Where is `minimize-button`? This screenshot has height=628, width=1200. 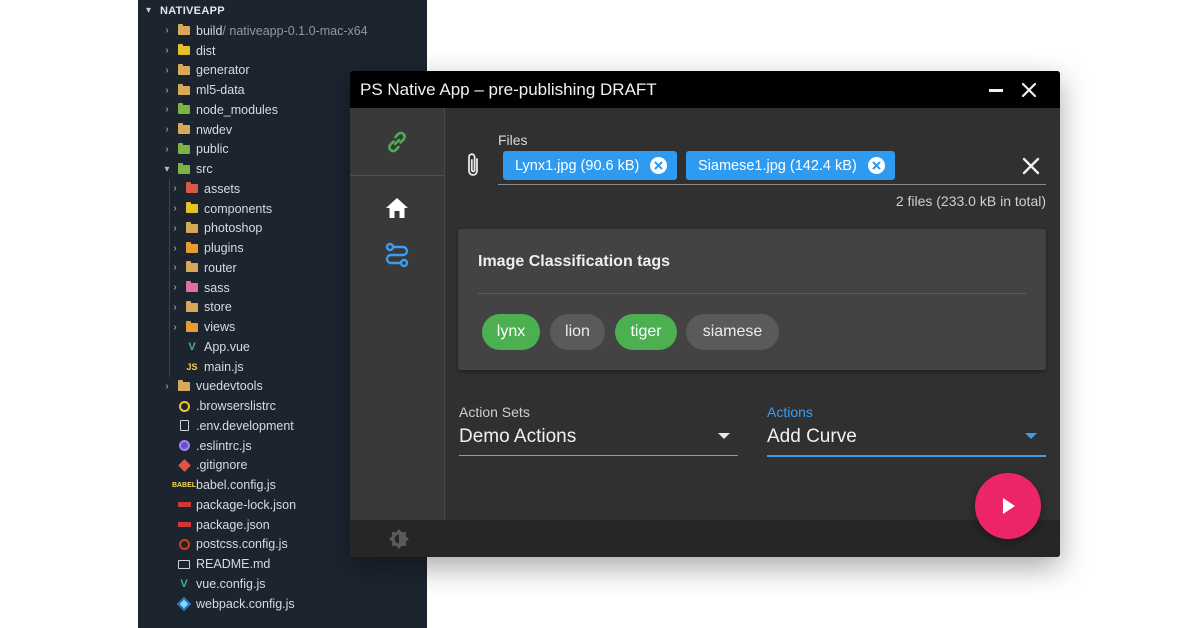
minimize-button is located at coordinates (996, 90).